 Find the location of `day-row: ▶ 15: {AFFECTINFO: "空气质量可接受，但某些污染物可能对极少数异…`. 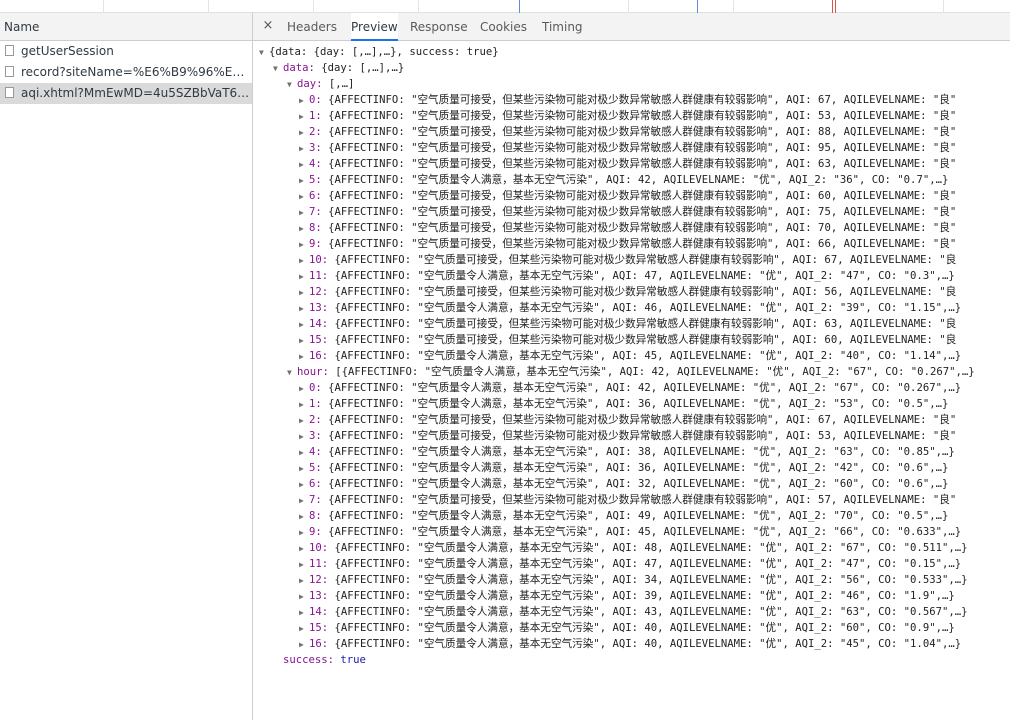

day-row: ▶ 15: {AFFECTINFO: "空气质量可接受，但某些污染物可能对极少数异… is located at coordinates (627, 340).